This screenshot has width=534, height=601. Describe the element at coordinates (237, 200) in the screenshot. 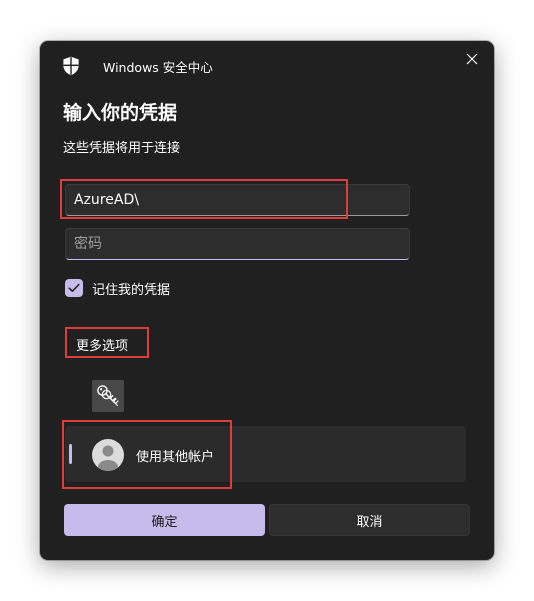

I see `username-input` at that location.